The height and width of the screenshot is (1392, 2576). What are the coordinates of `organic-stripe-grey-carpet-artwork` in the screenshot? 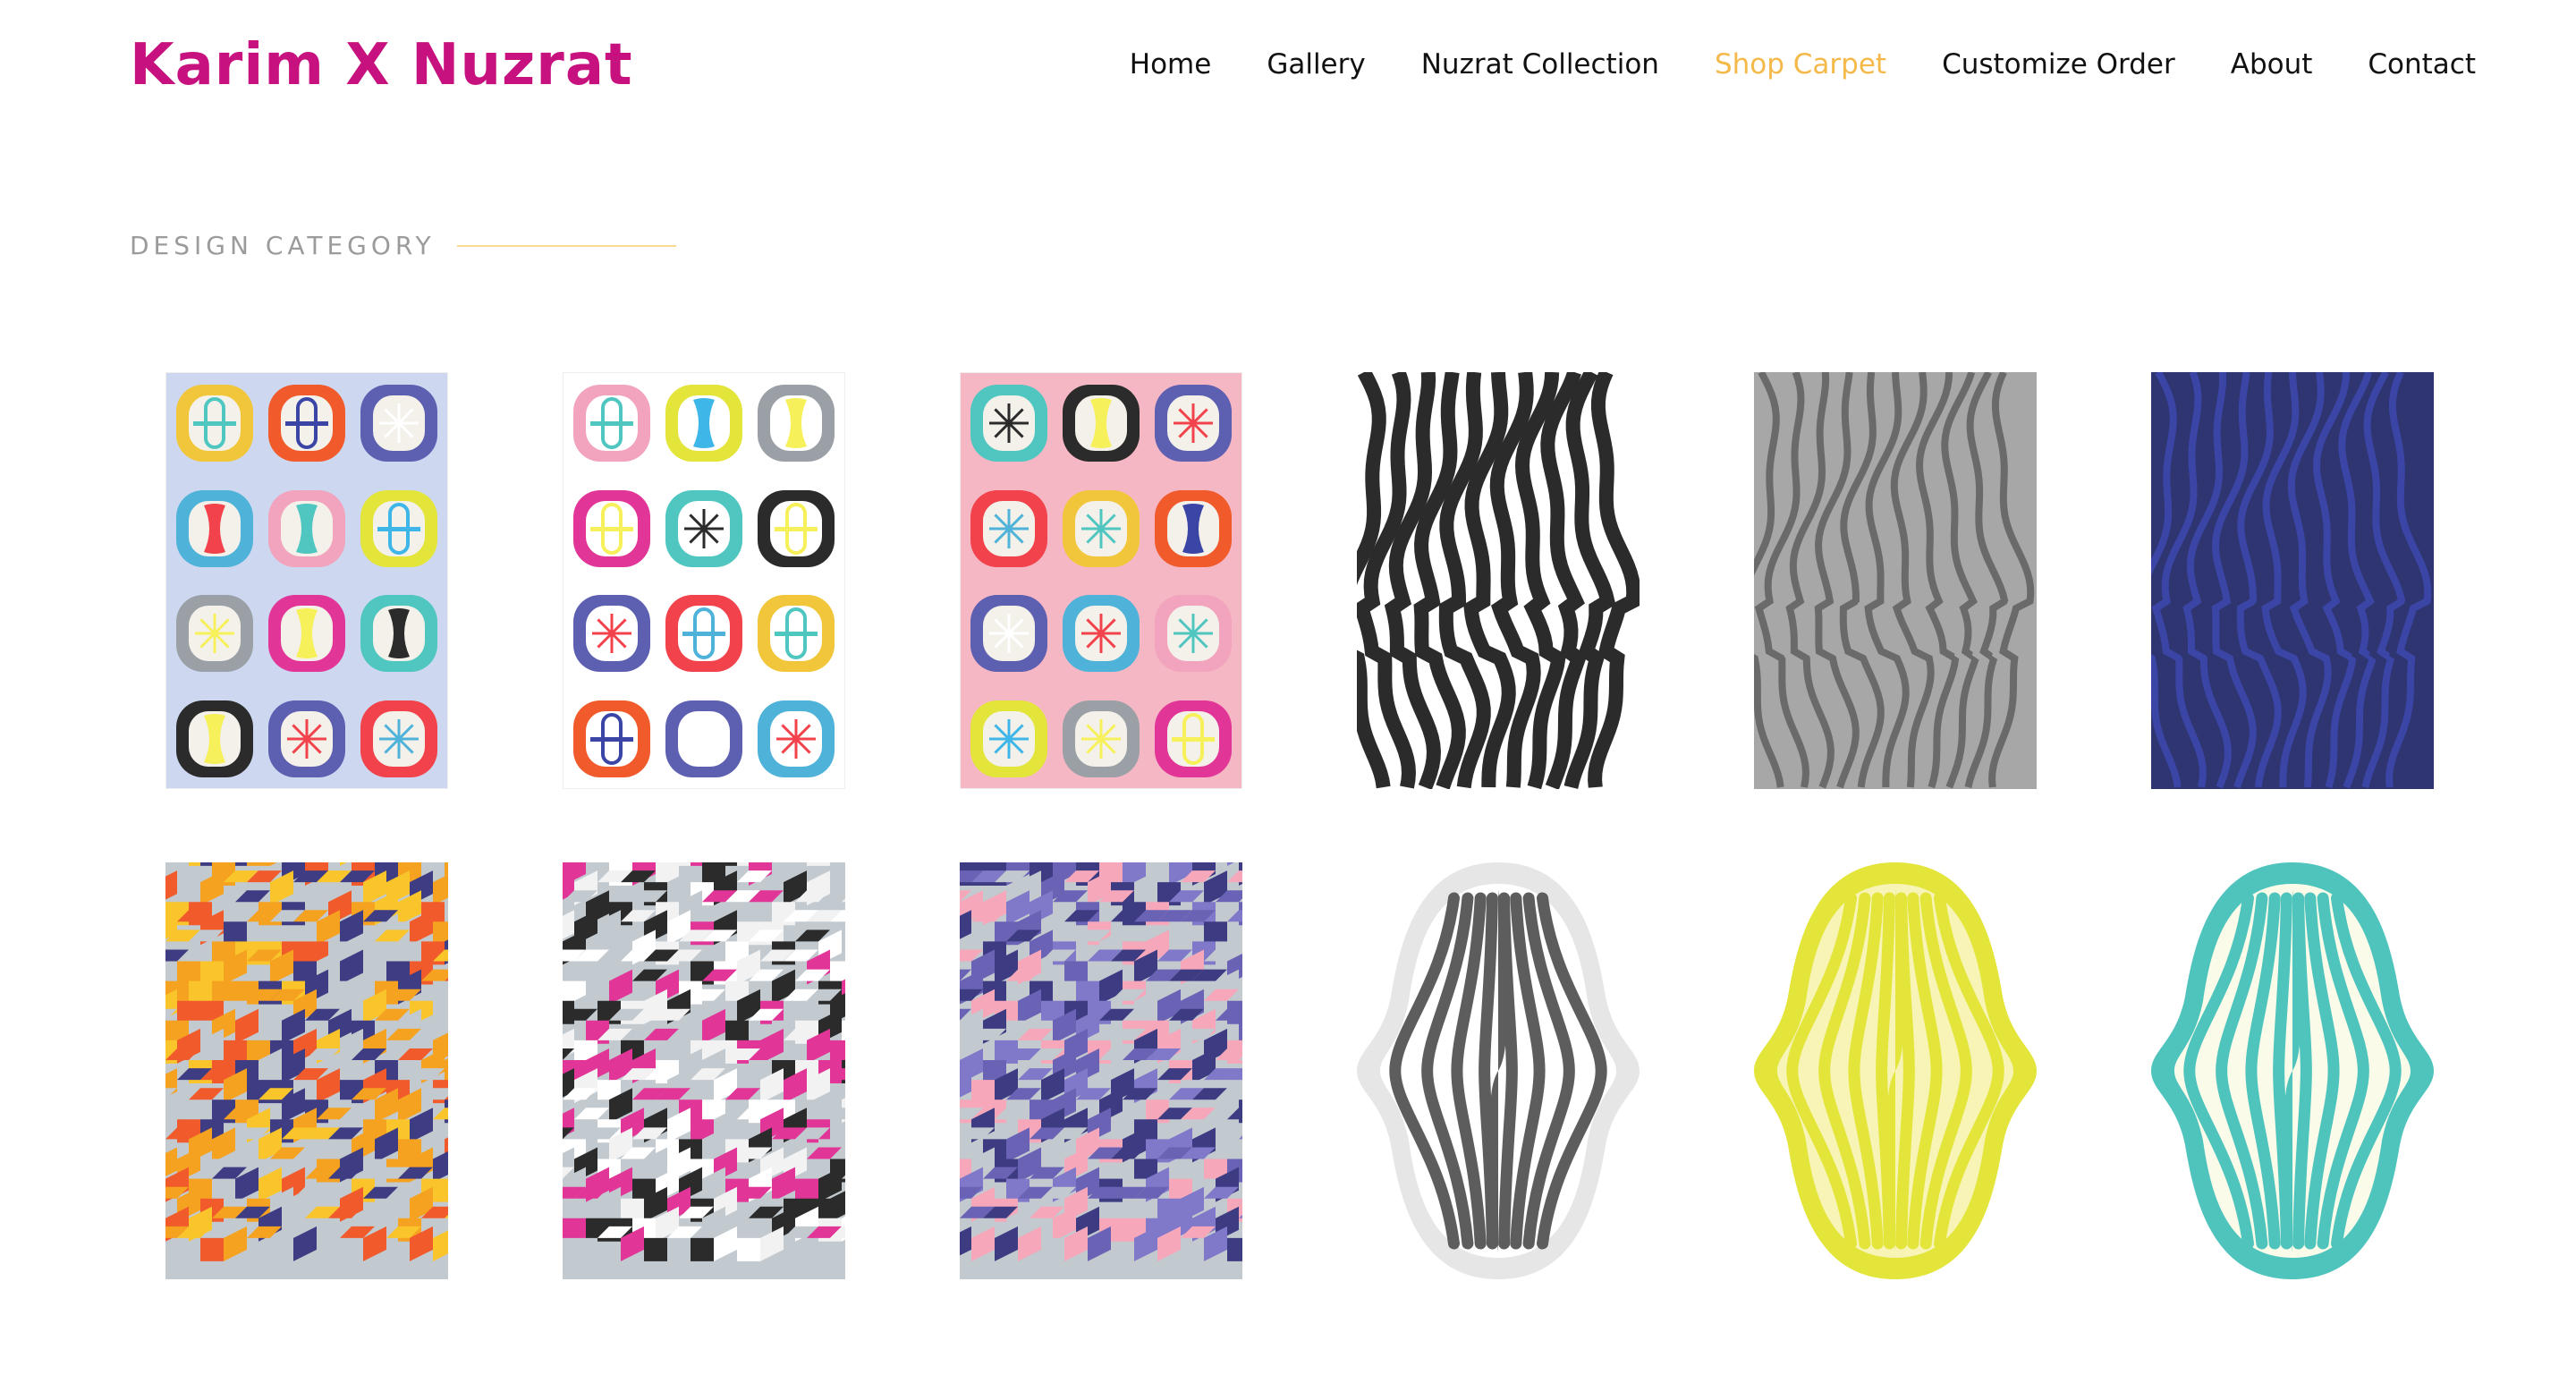 It's located at (1498, 1070).